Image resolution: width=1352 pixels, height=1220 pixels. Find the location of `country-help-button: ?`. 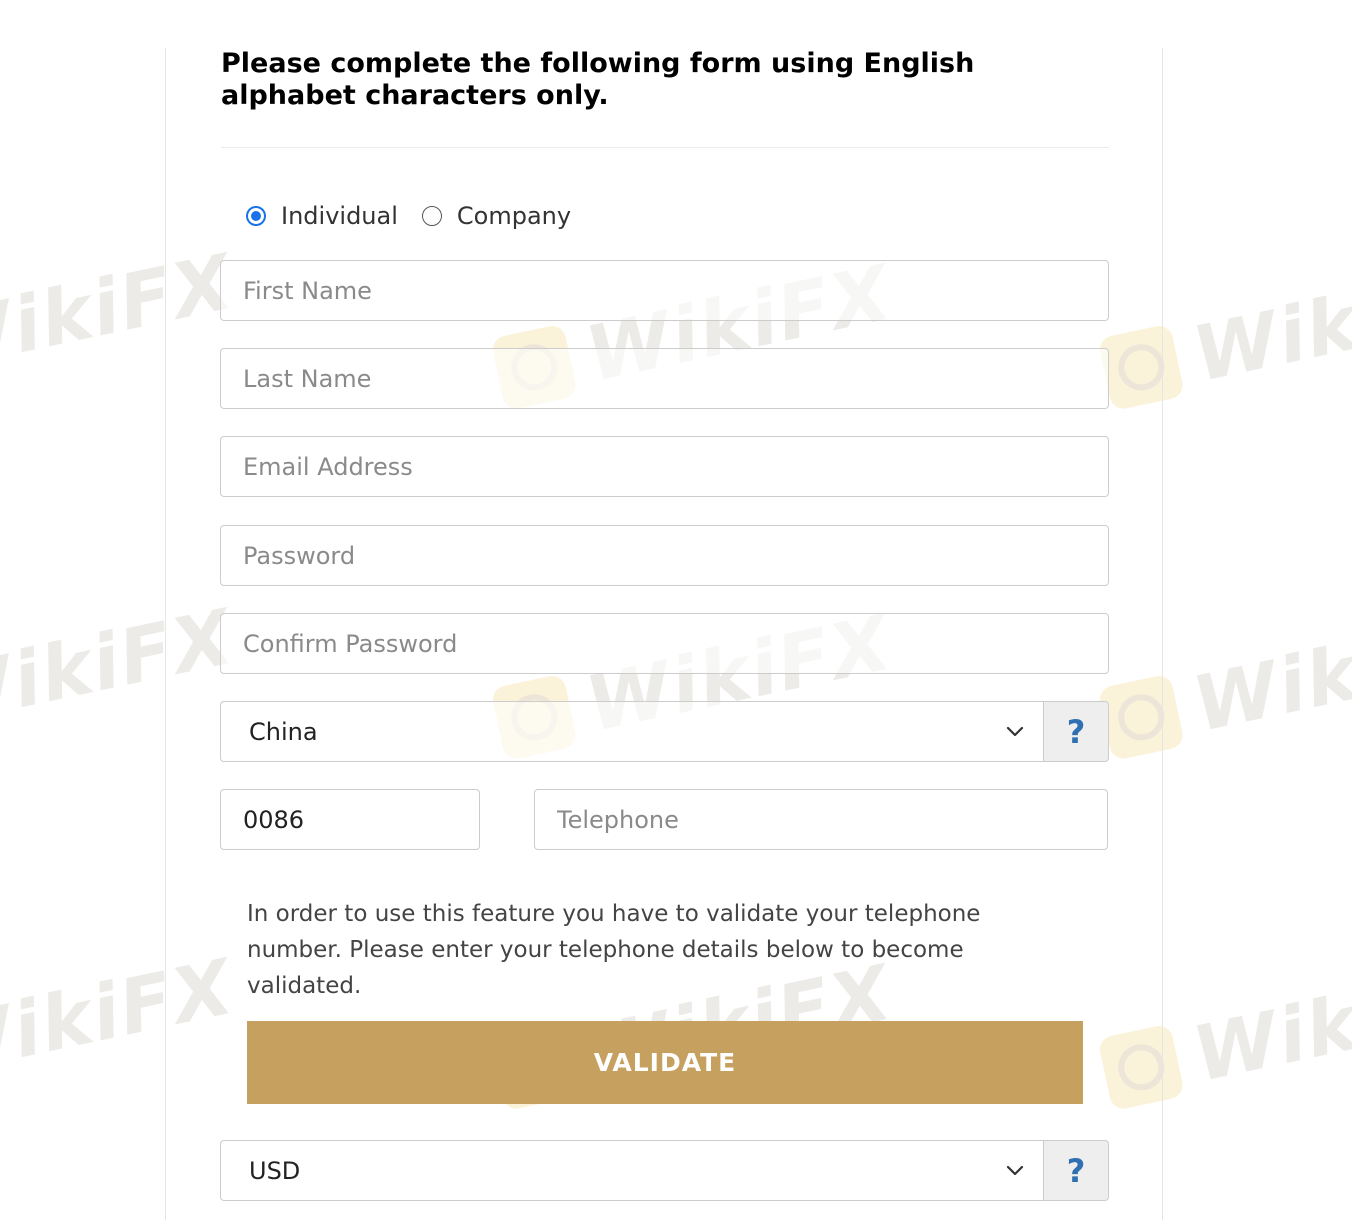

country-help-button: ? is located at coordinates (1076, 731).